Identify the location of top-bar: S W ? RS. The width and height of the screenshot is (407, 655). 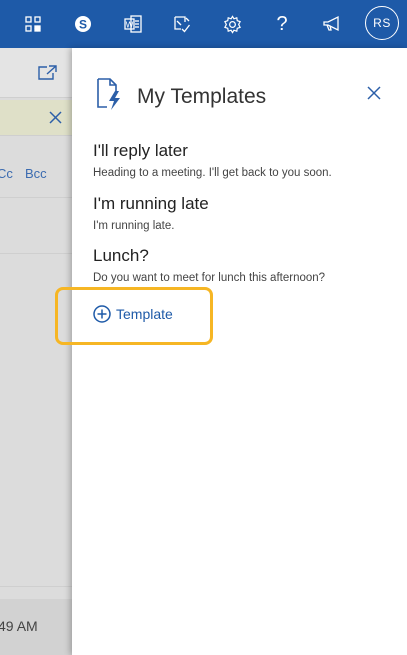
(203, 24).